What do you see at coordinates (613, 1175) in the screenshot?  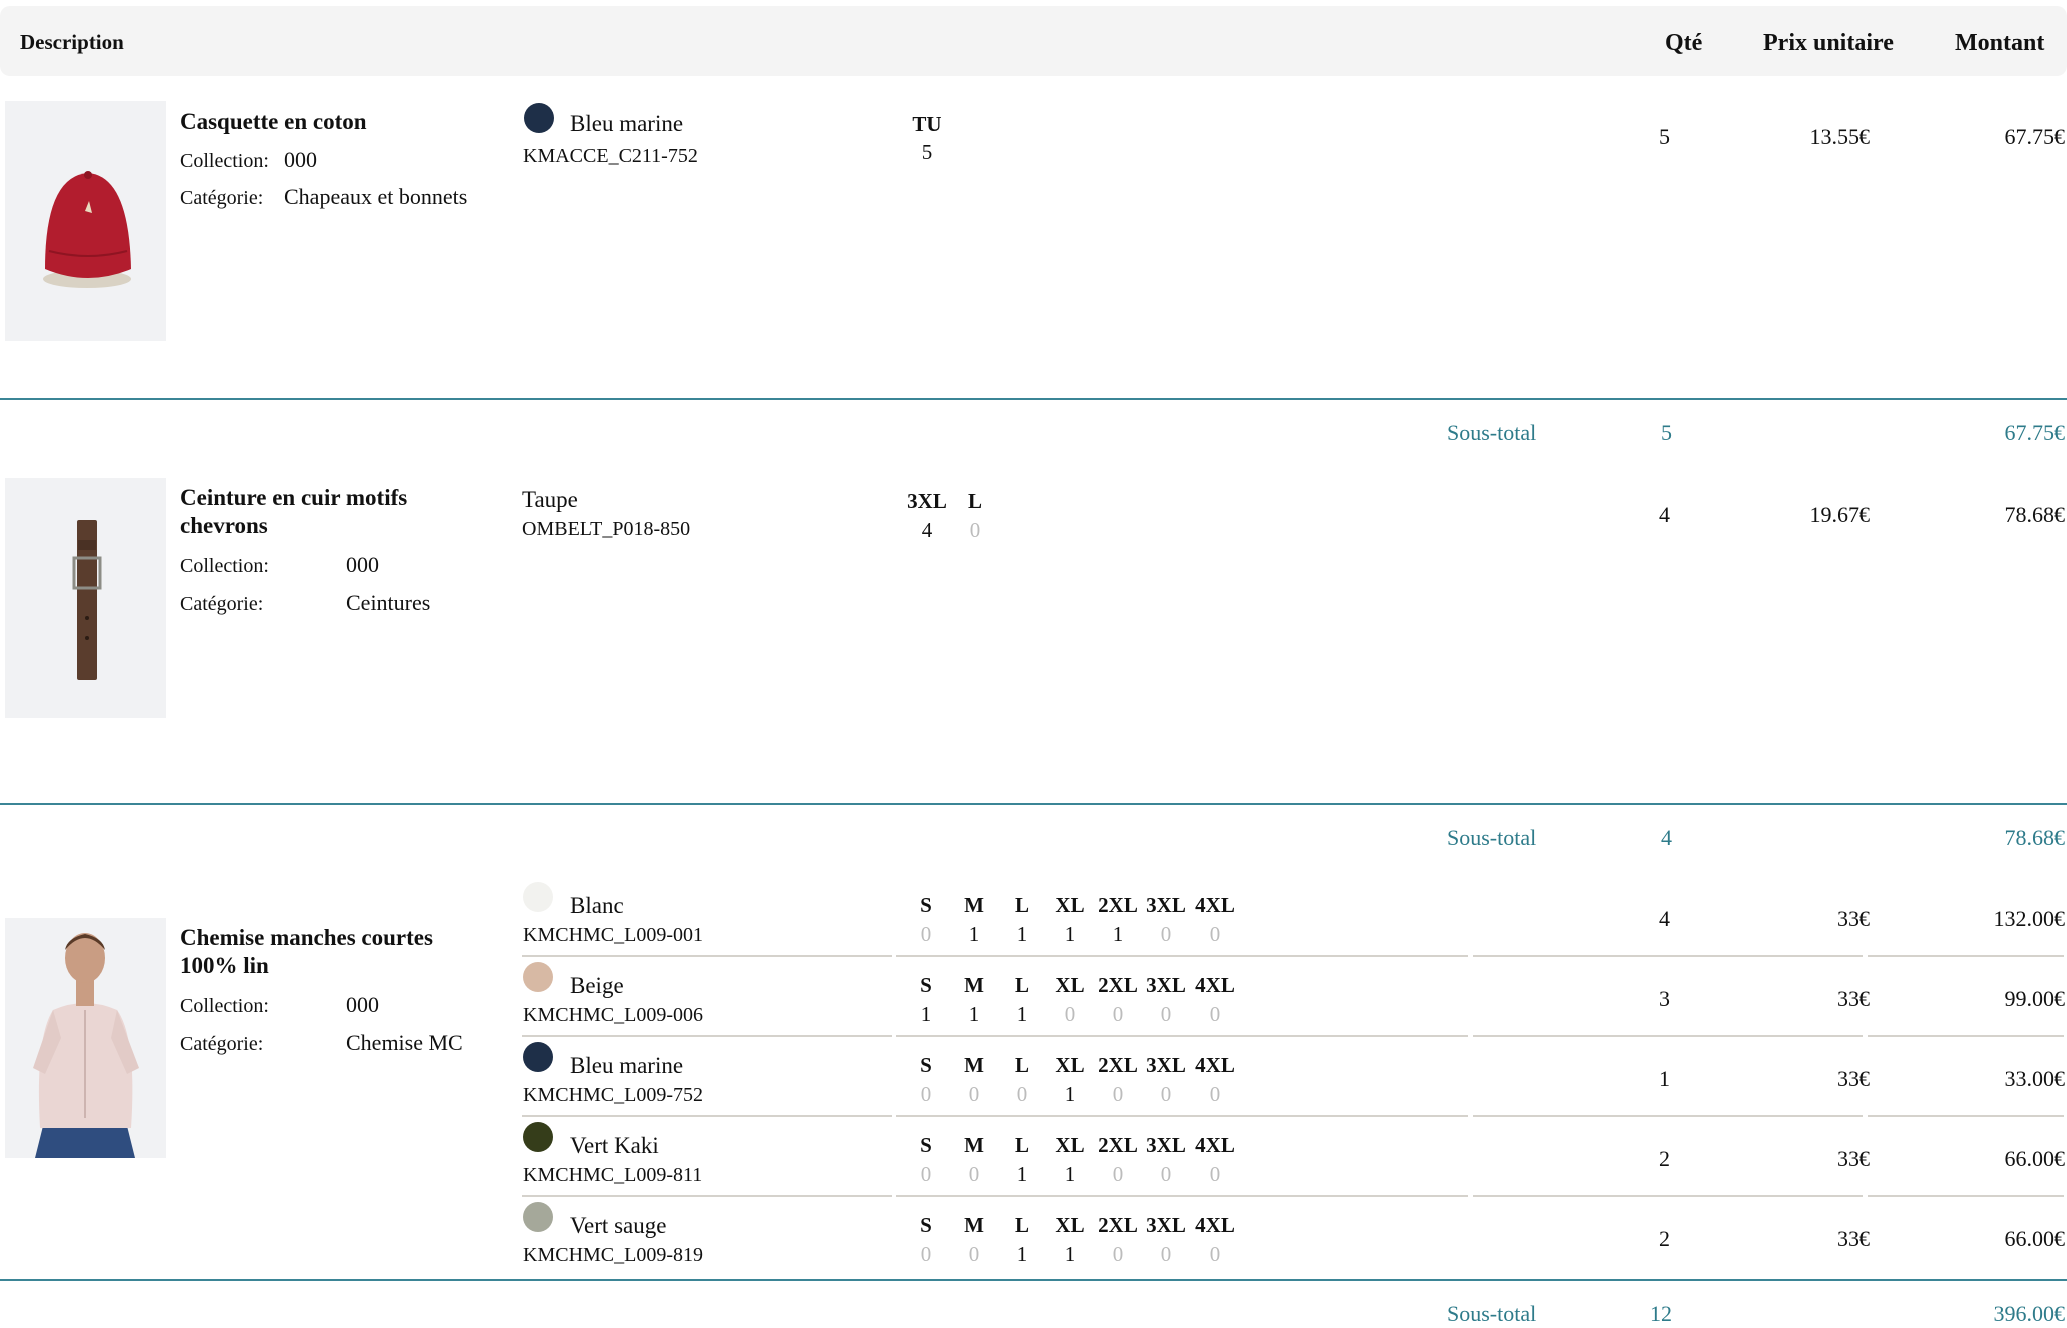 I see `product-ref: KMCHMC_L009-811` at bounding box center [613, 1175].